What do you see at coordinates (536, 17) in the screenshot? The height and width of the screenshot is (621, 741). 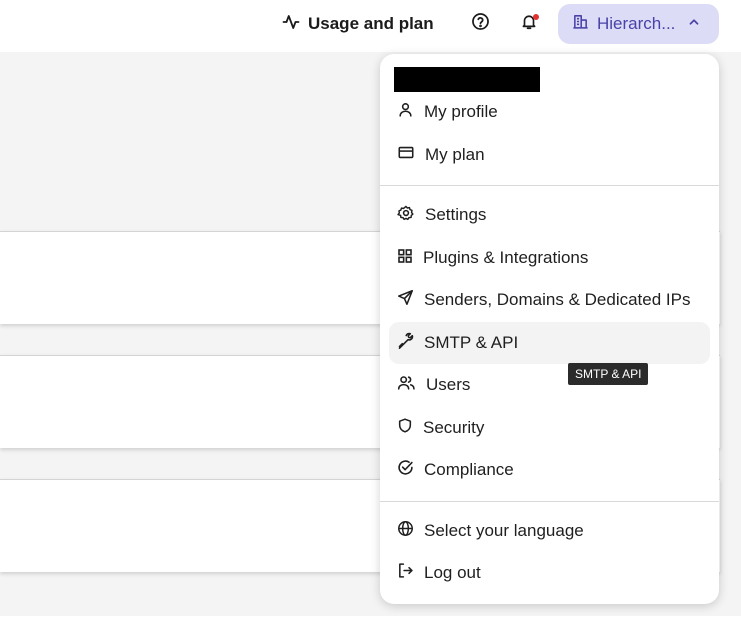 I see `notification-dot` at bounding box center [536, 17].